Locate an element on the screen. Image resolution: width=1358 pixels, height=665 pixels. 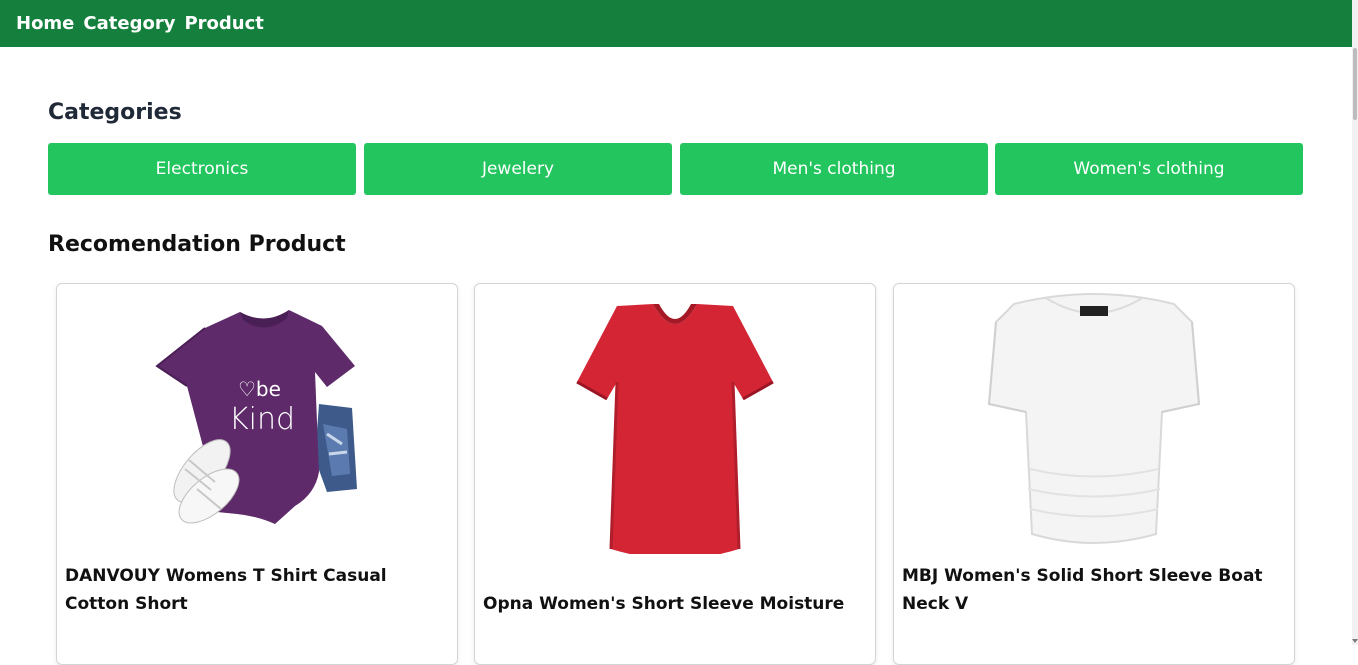
purple-be-kind-tshirt-icon: ♡be Kind is located at coordinates (256, 417).